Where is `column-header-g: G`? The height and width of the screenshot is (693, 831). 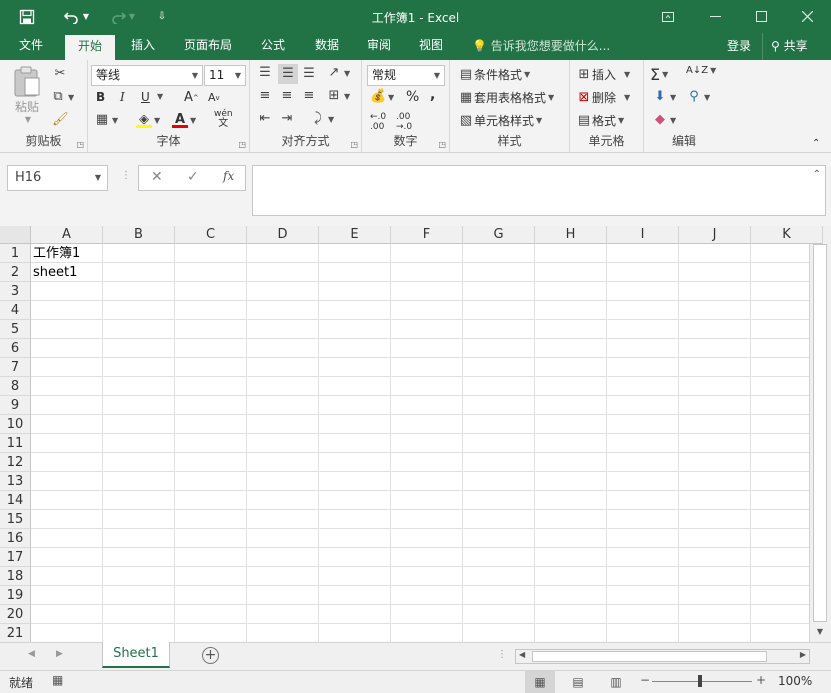 column-header-g: G is located at coordinates (499, 235).